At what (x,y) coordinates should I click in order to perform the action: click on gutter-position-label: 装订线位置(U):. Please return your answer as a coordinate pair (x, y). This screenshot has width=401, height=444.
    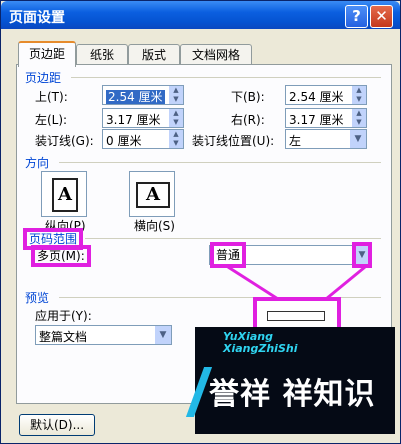
    Looking at the image, I should click on (233, 141).